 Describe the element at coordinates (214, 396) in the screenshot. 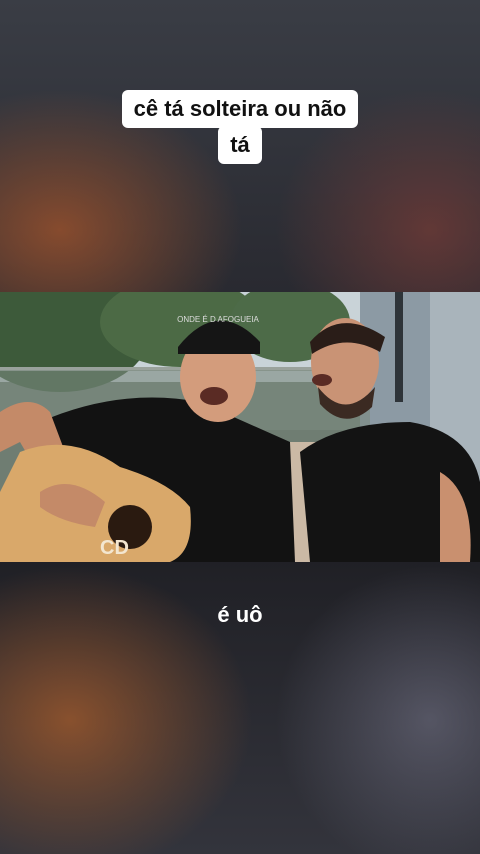

I see `left-man-mouth` at that location.